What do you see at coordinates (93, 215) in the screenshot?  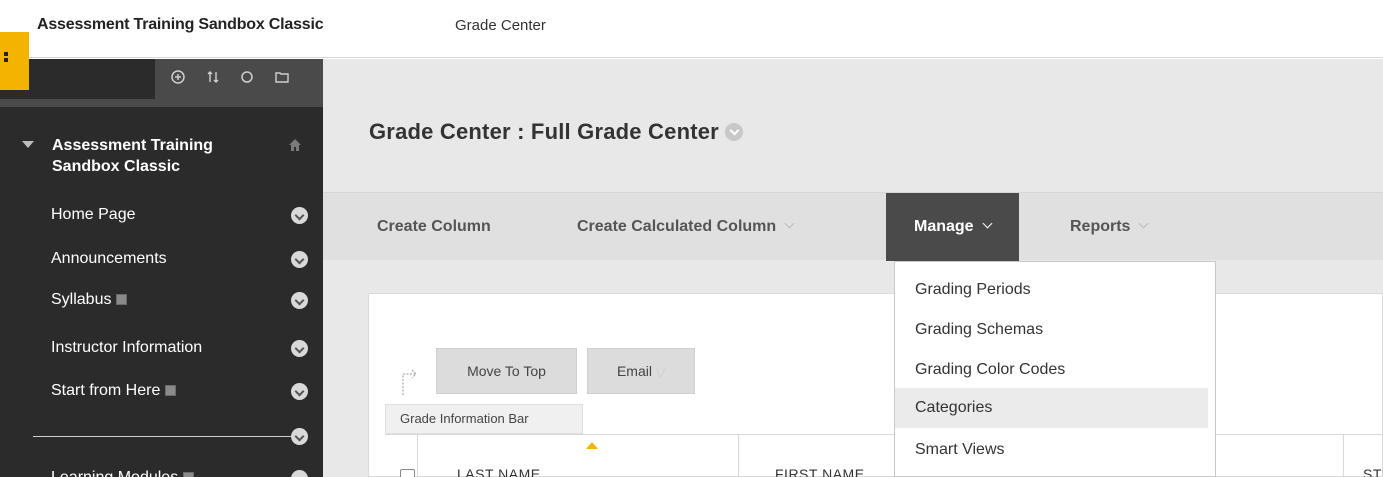 I see `sidebar-item-label: Home Page` at bounding box center [93, 215].